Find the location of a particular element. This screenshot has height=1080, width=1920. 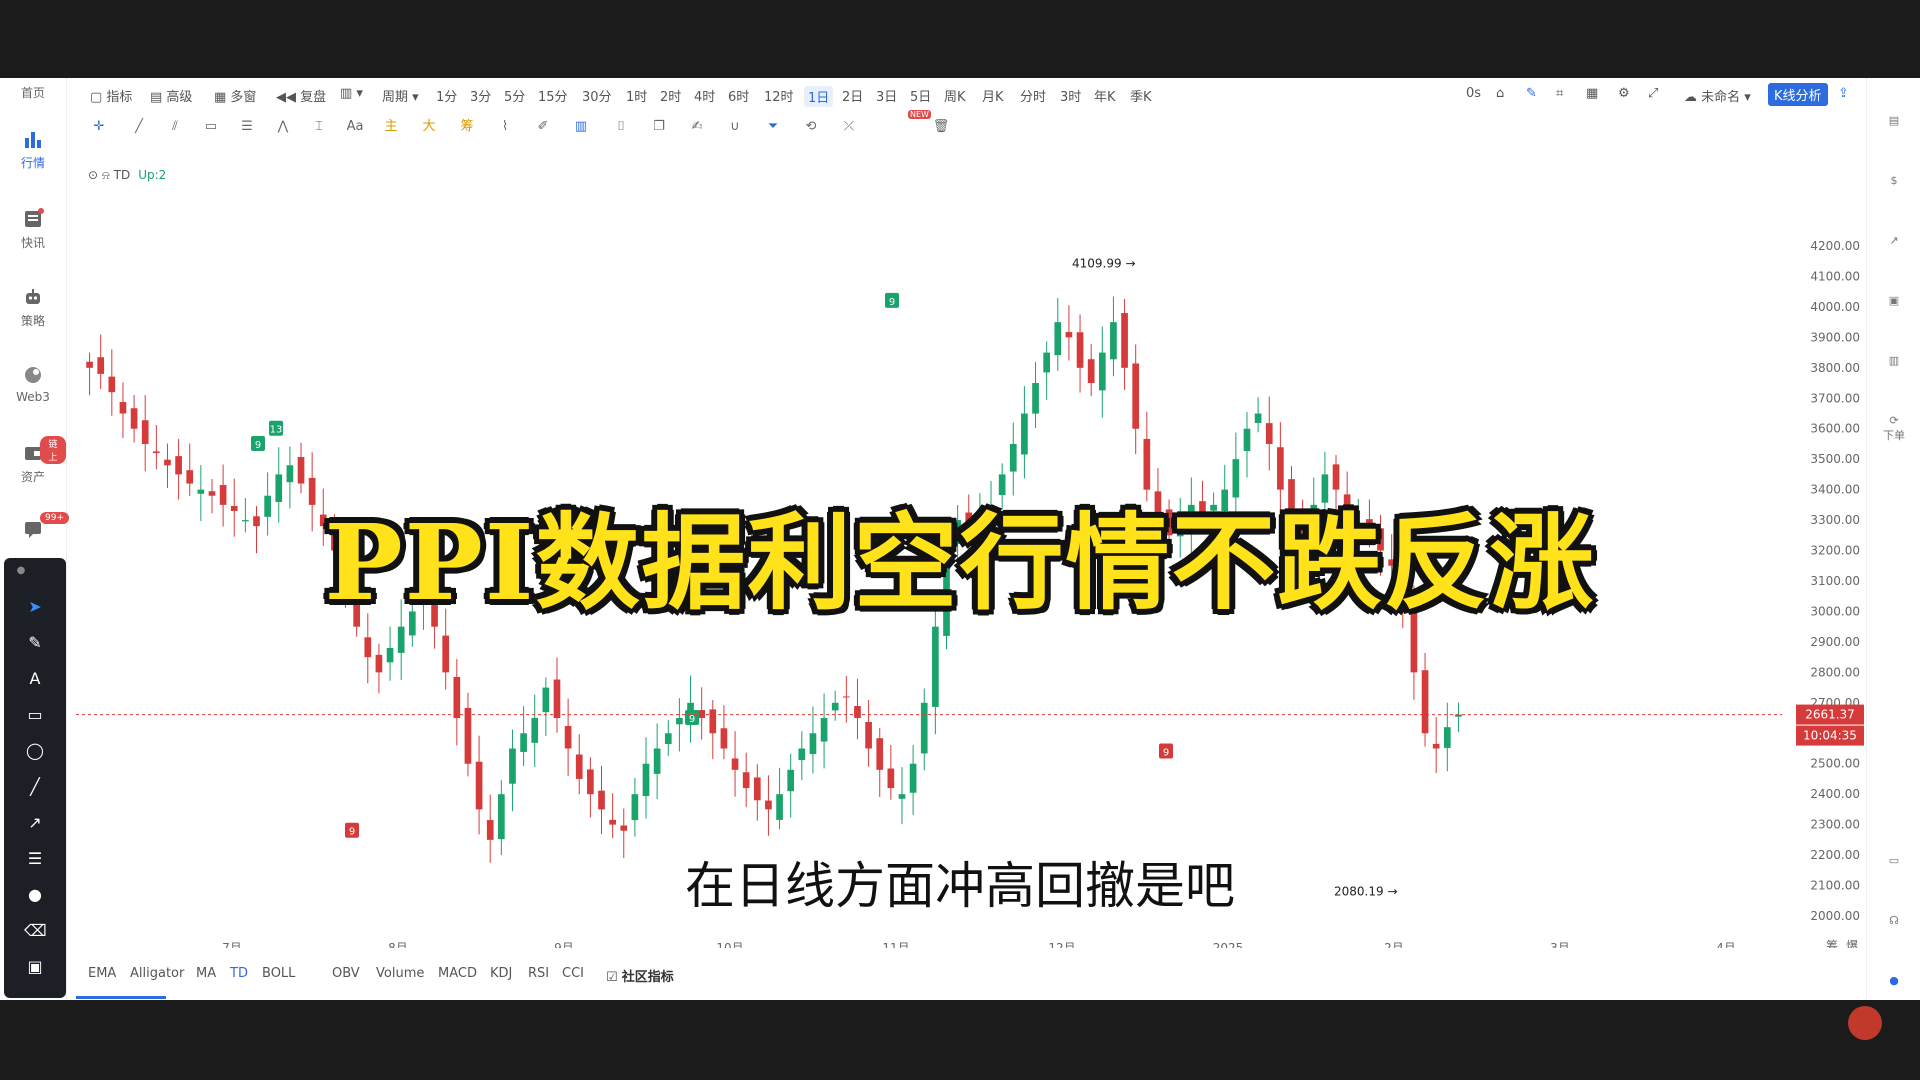

tf-12h: 12时 is located at coordinates (779, 95).